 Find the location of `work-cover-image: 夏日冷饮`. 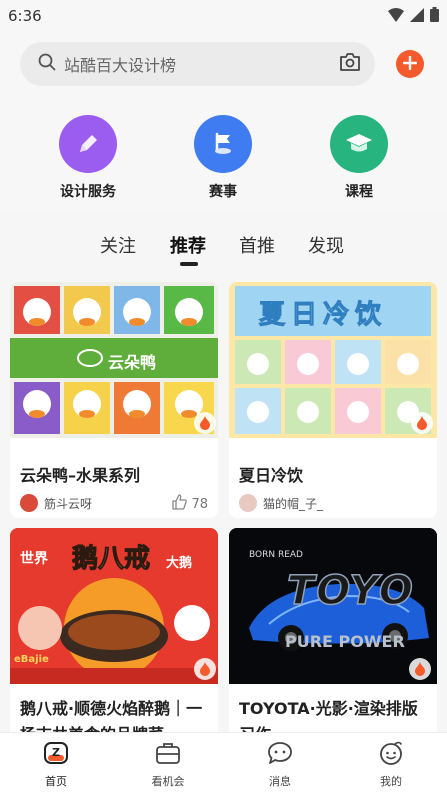

work-cover-image: 夏日冷饮 is located at coordinates (333, 360).